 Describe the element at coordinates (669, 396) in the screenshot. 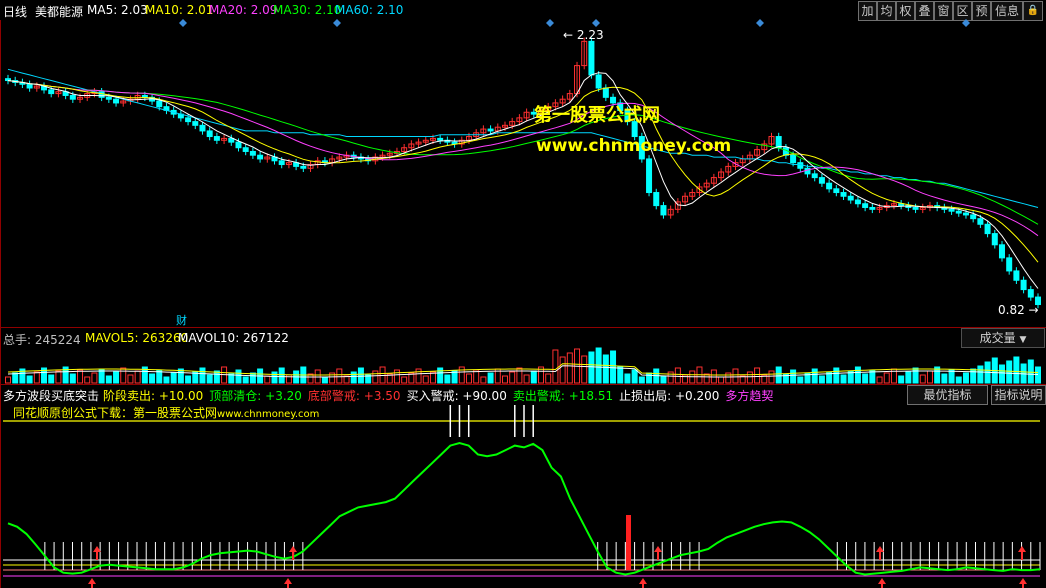

I see `indicator-param-5: 止损出局: +0.200` at that location.